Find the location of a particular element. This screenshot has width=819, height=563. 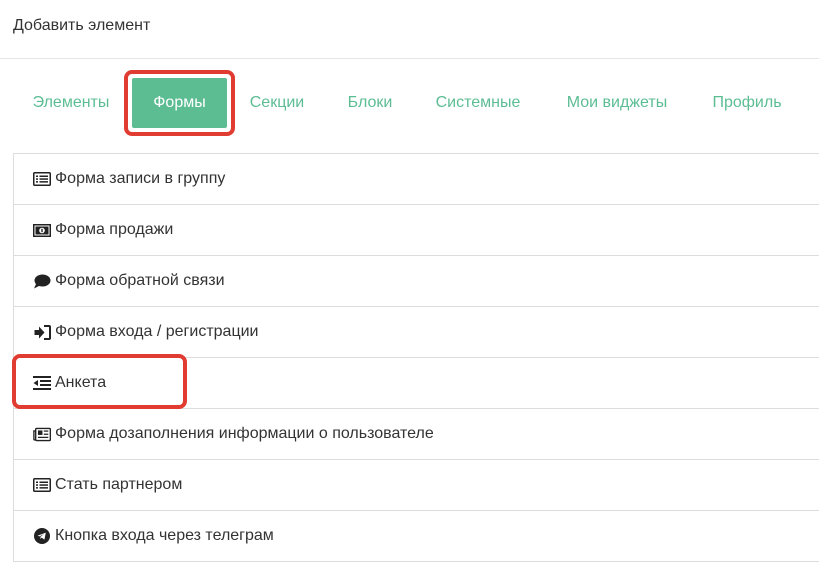

list-item-label: Кнопка входа через телеграм is located at coordinates (164, 535).